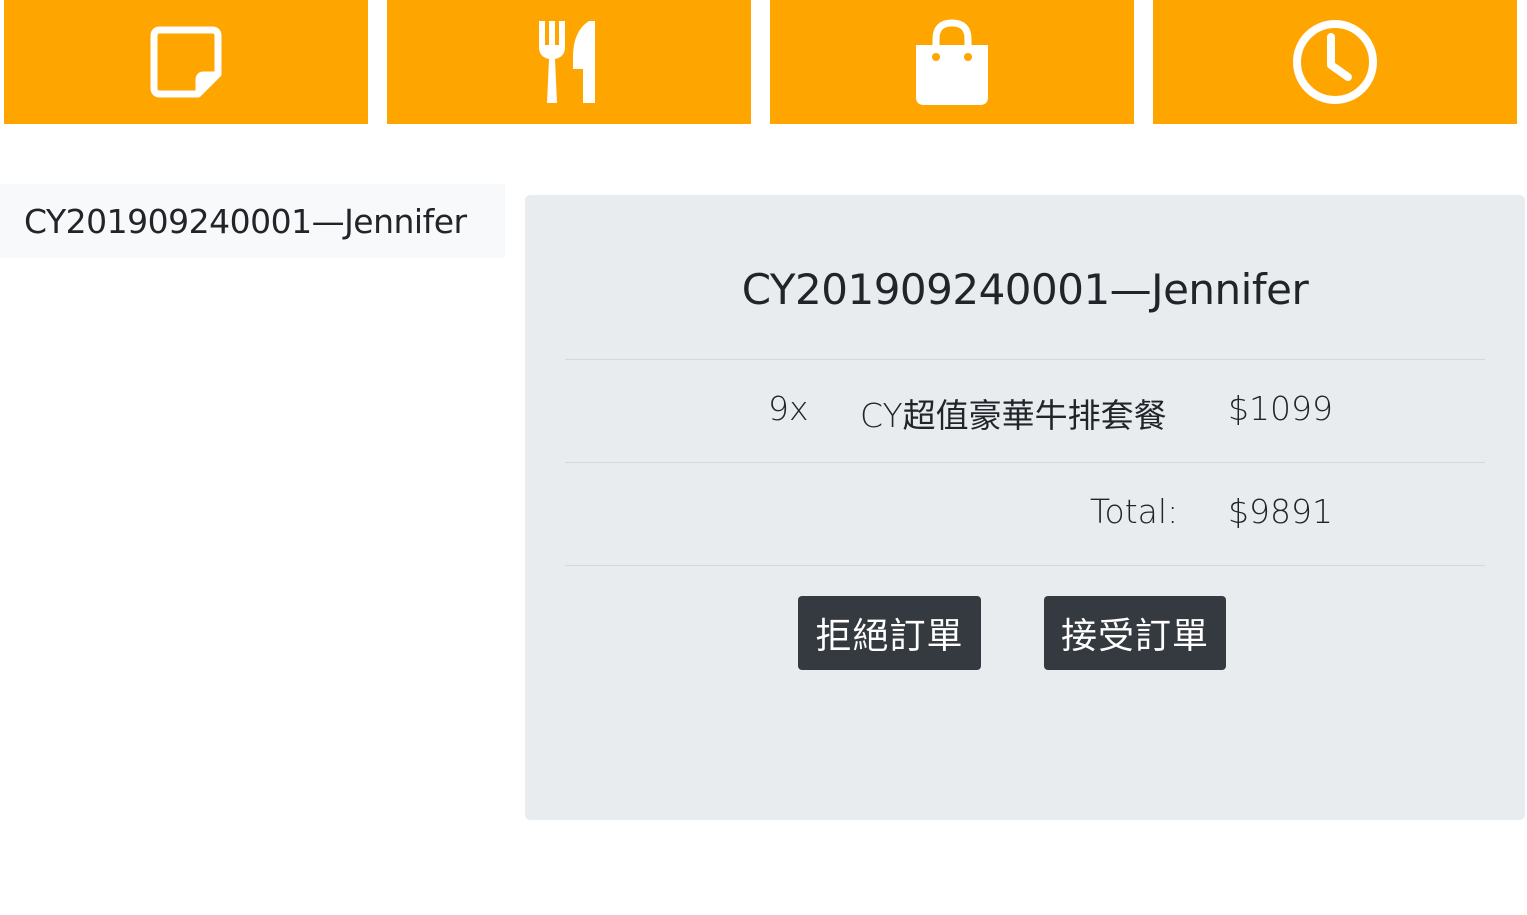  Describe the element at coordinates (763, 62) in the screenshot. I see `top-nav` at that location.